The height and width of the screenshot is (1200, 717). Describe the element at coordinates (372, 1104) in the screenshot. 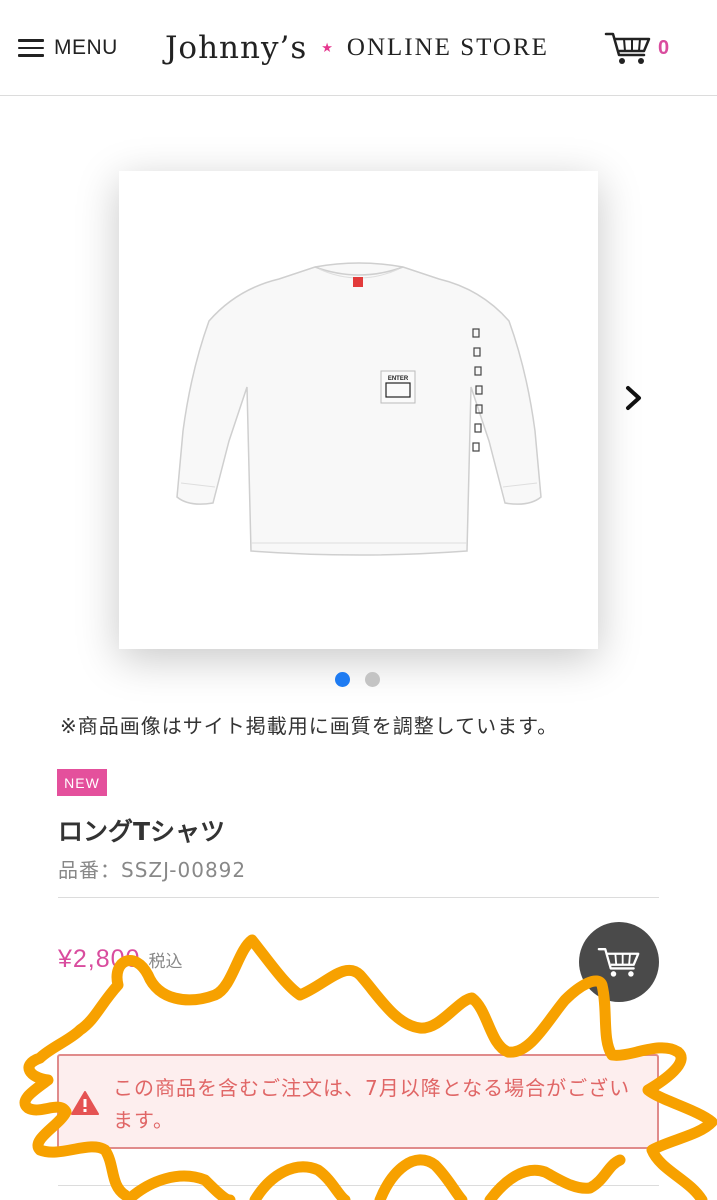

I see `alert-text: この商品を含むご注文は、7月以降となる場合がございます。` at that location.